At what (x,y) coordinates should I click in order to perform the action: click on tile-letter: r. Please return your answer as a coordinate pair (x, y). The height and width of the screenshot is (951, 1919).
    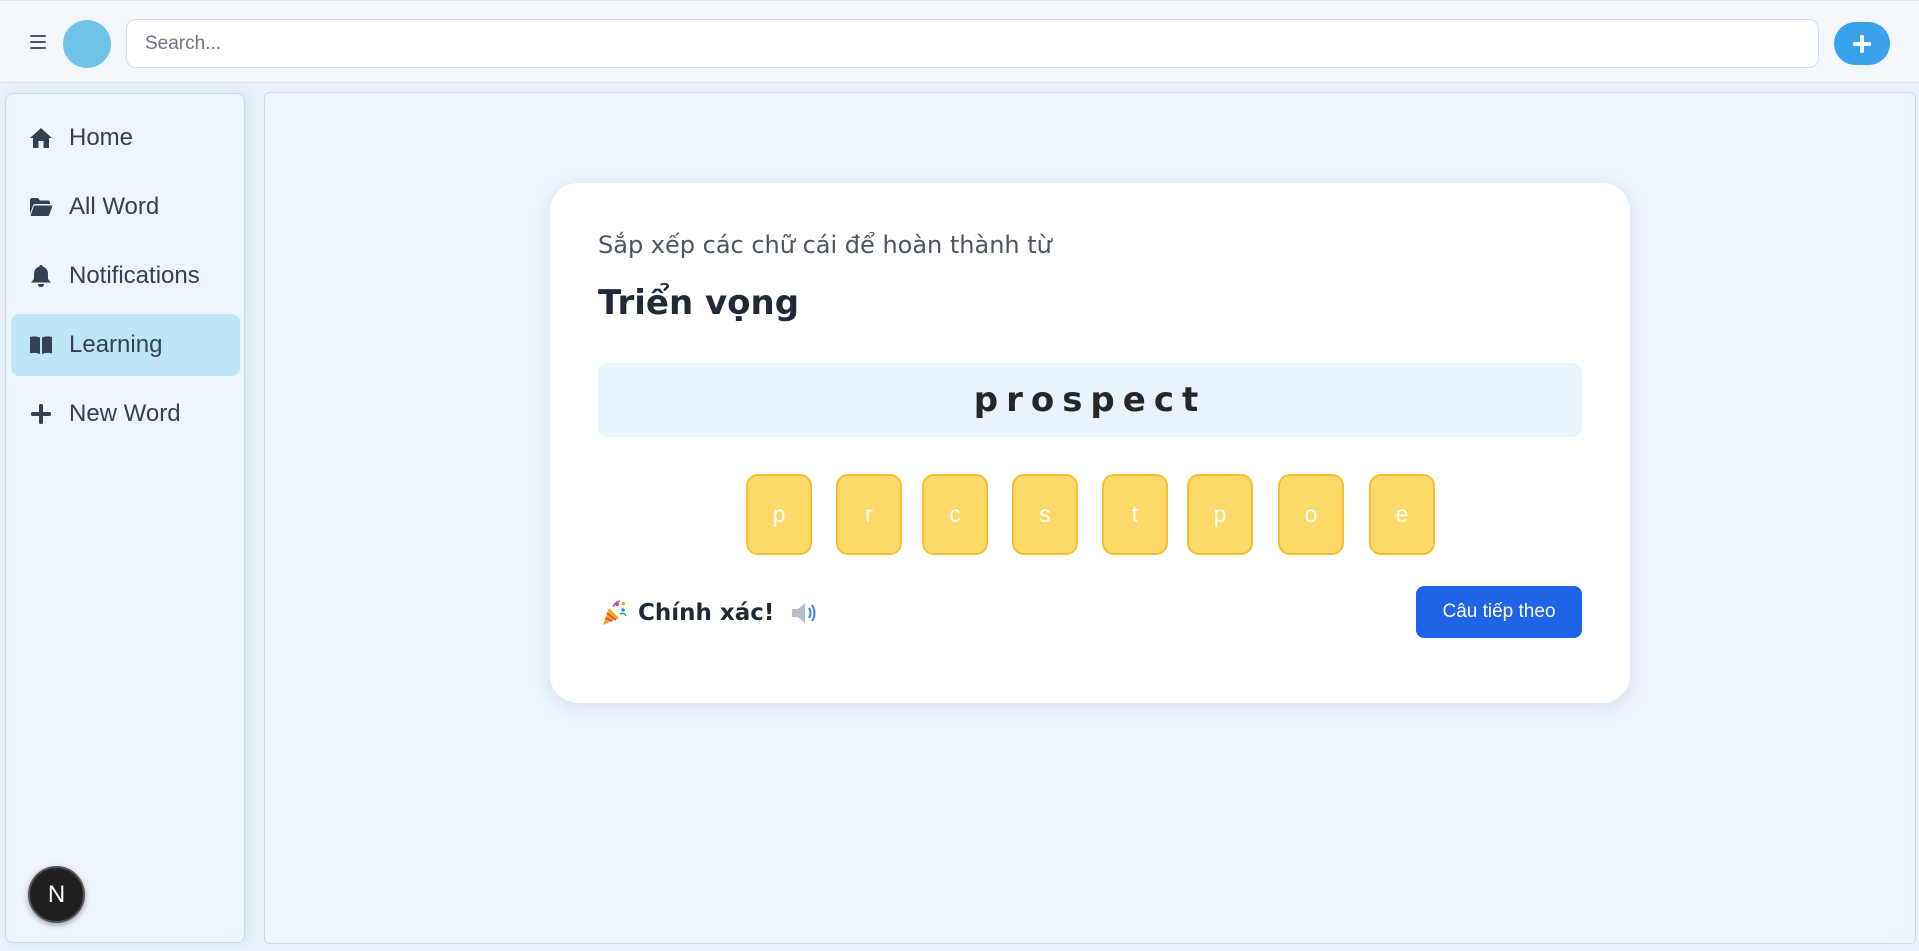
    Looking at the image, I should click on (869, 514).